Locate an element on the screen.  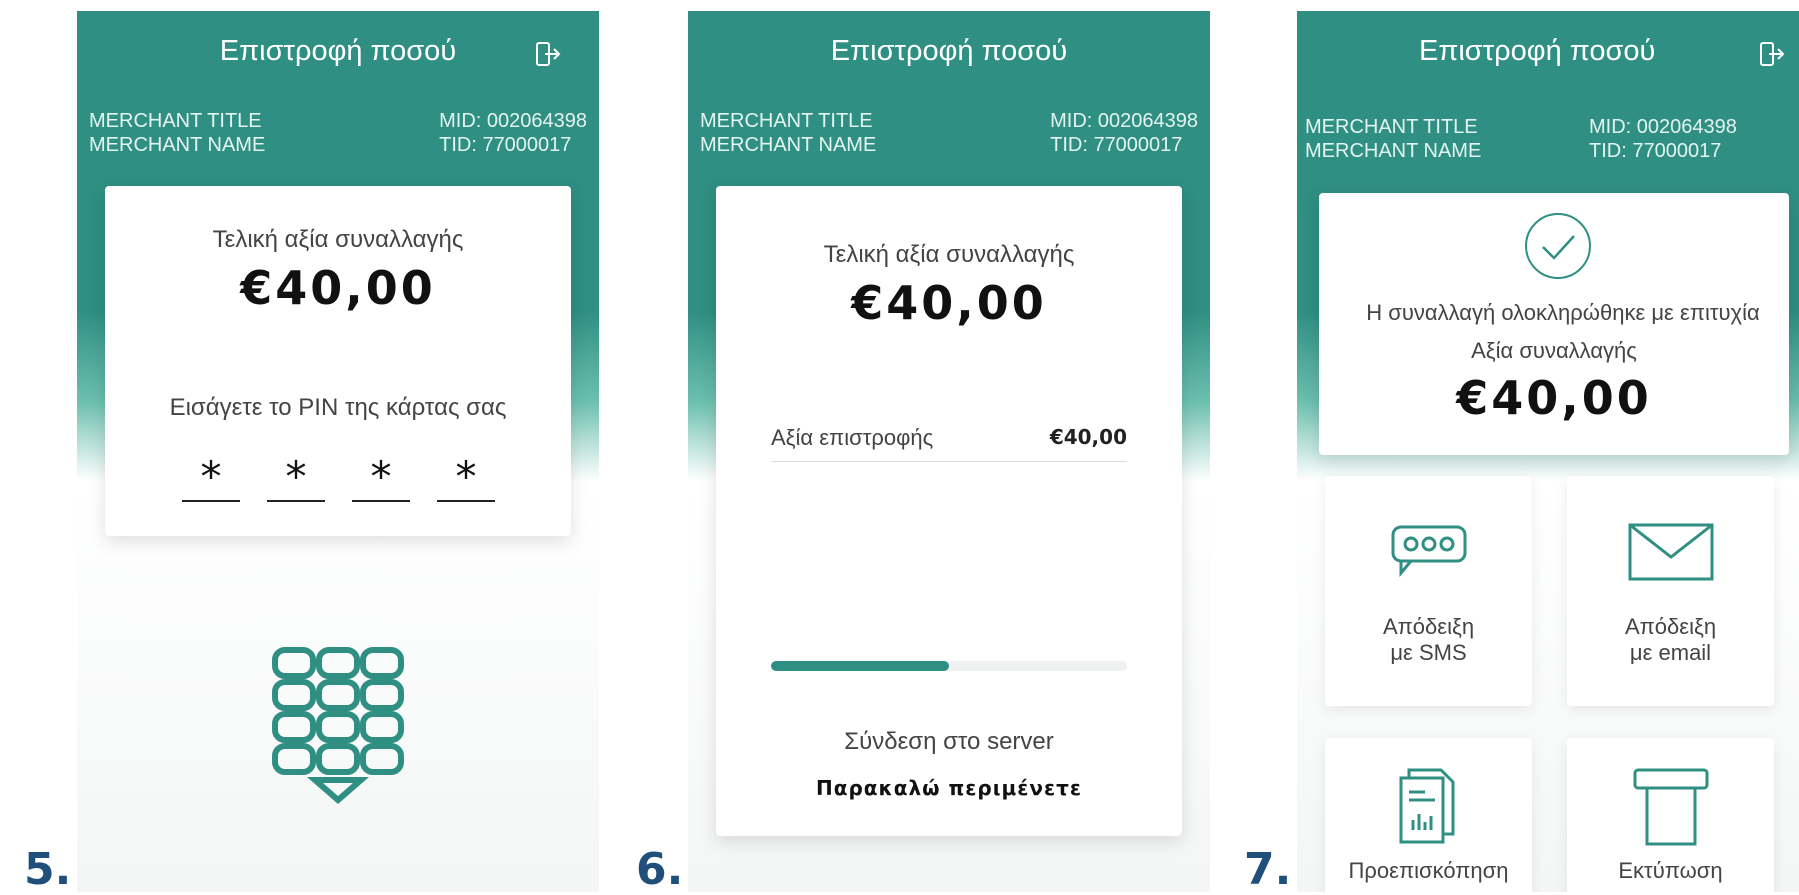
print-receipt-button: Εκτύπωση is located at coordinates (1670, 815).